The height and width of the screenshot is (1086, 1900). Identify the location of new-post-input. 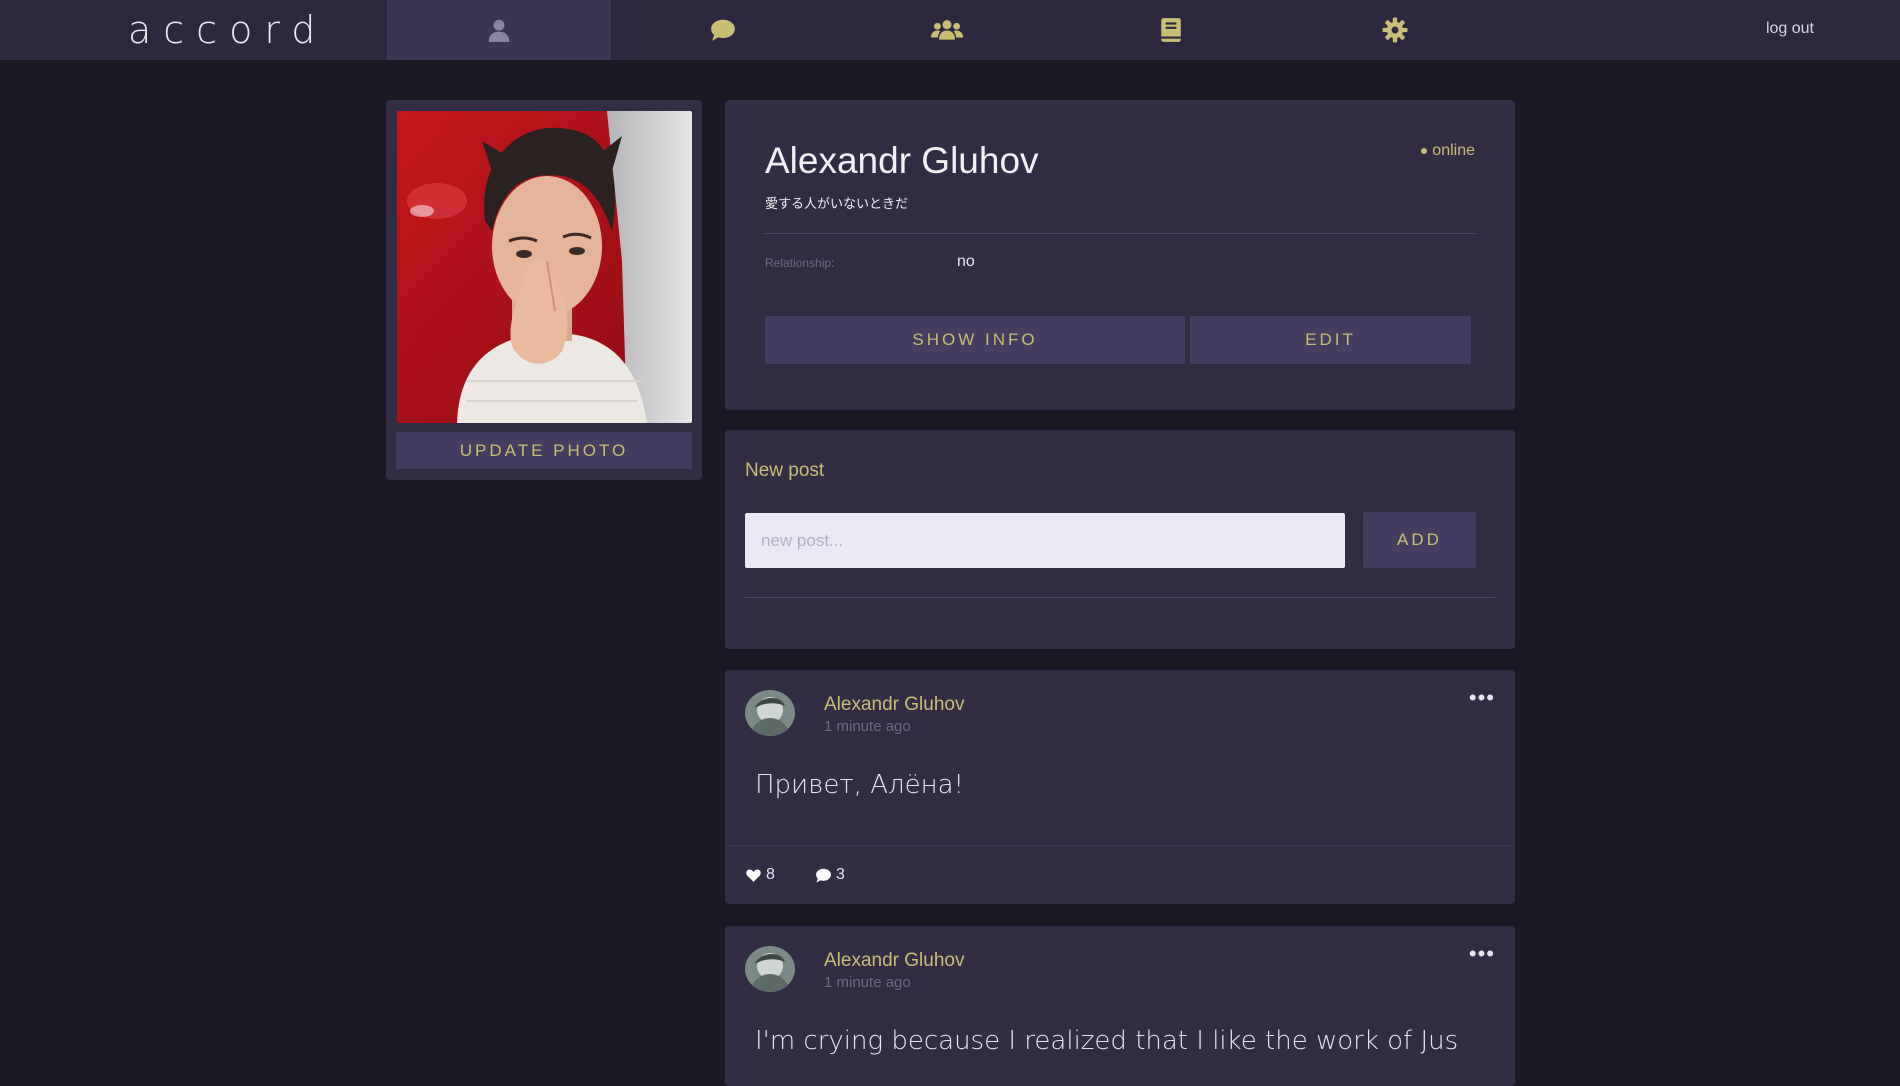
(1045, 540).